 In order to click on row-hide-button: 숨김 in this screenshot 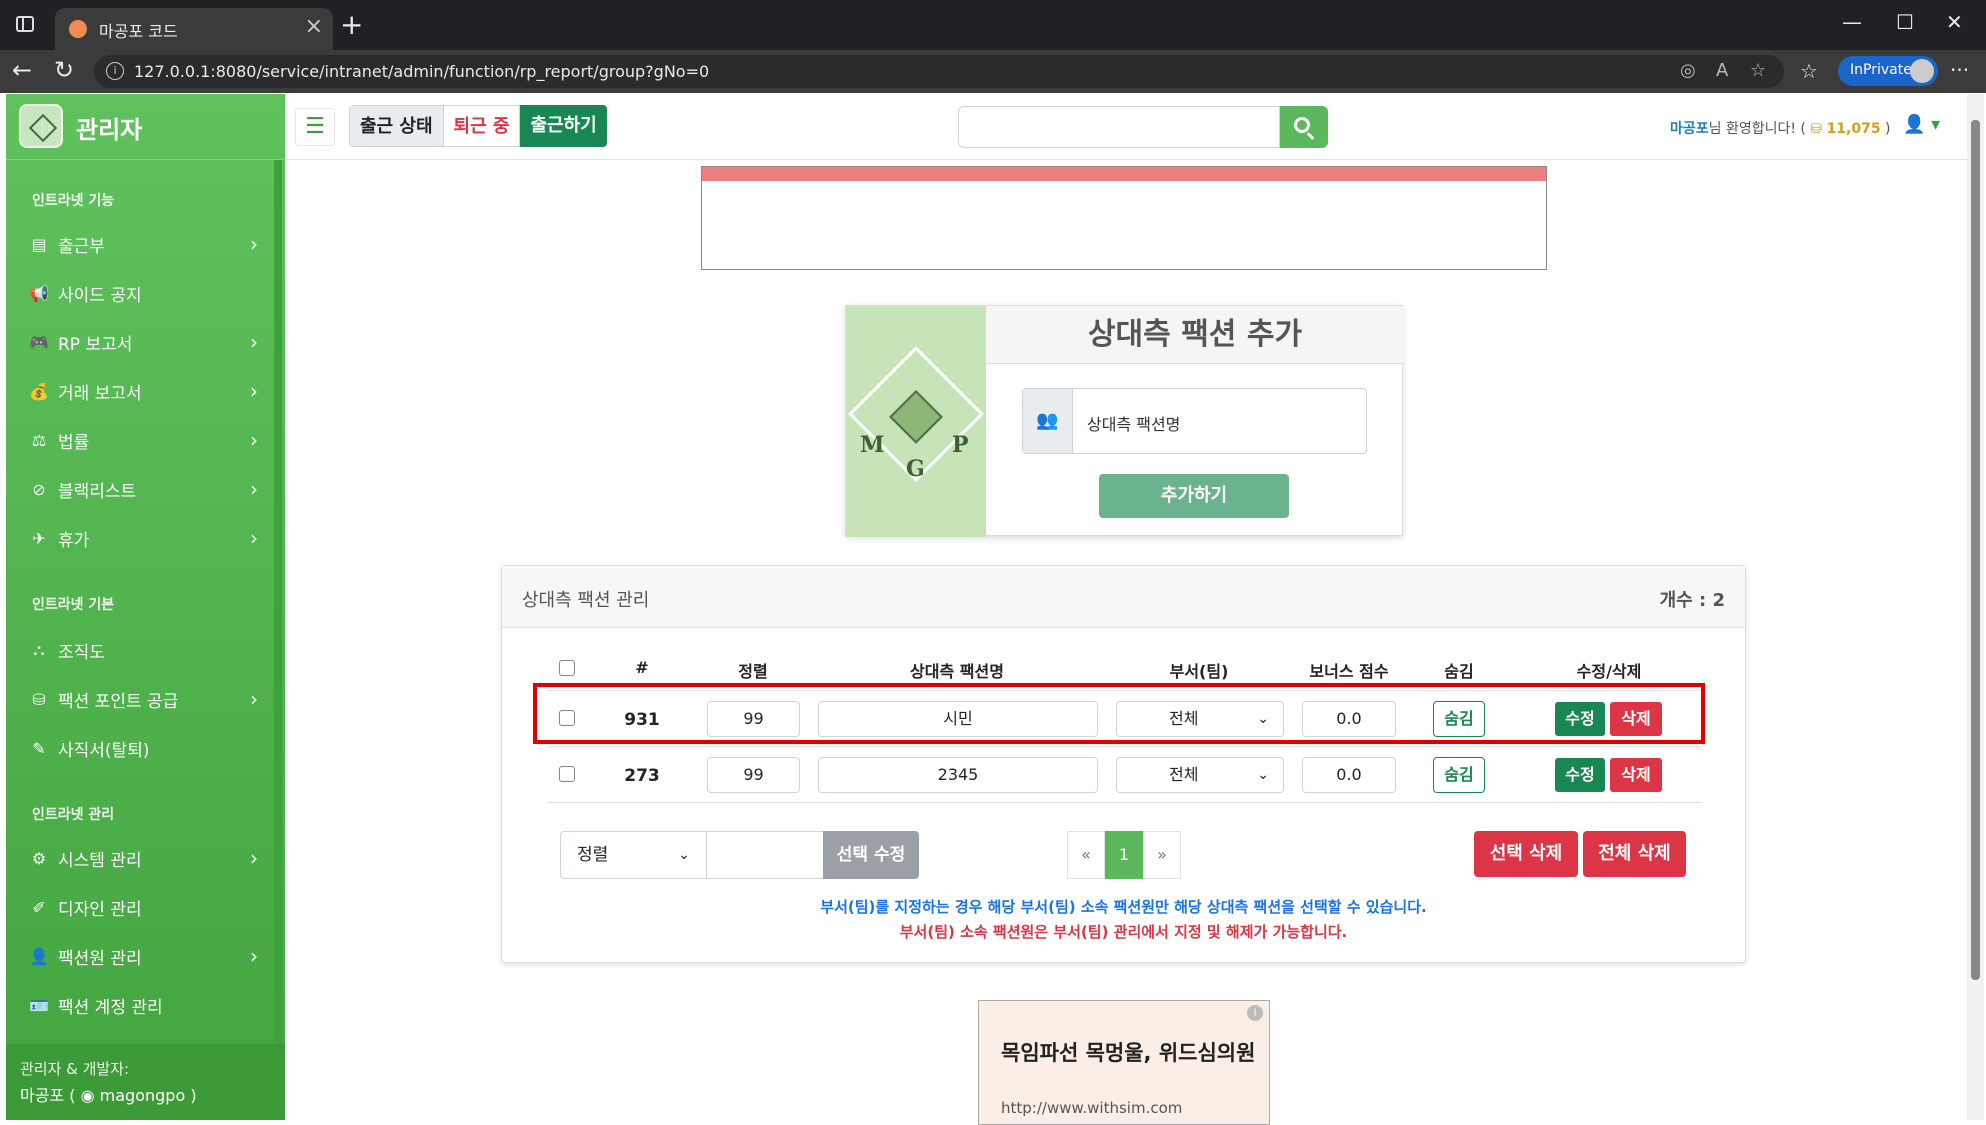, I will do `click(1459, 775)`.